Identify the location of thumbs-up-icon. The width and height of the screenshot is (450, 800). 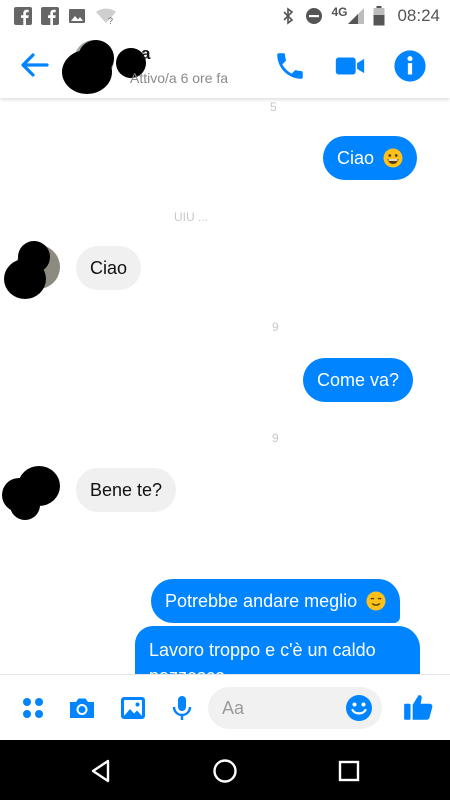
(418, 707).